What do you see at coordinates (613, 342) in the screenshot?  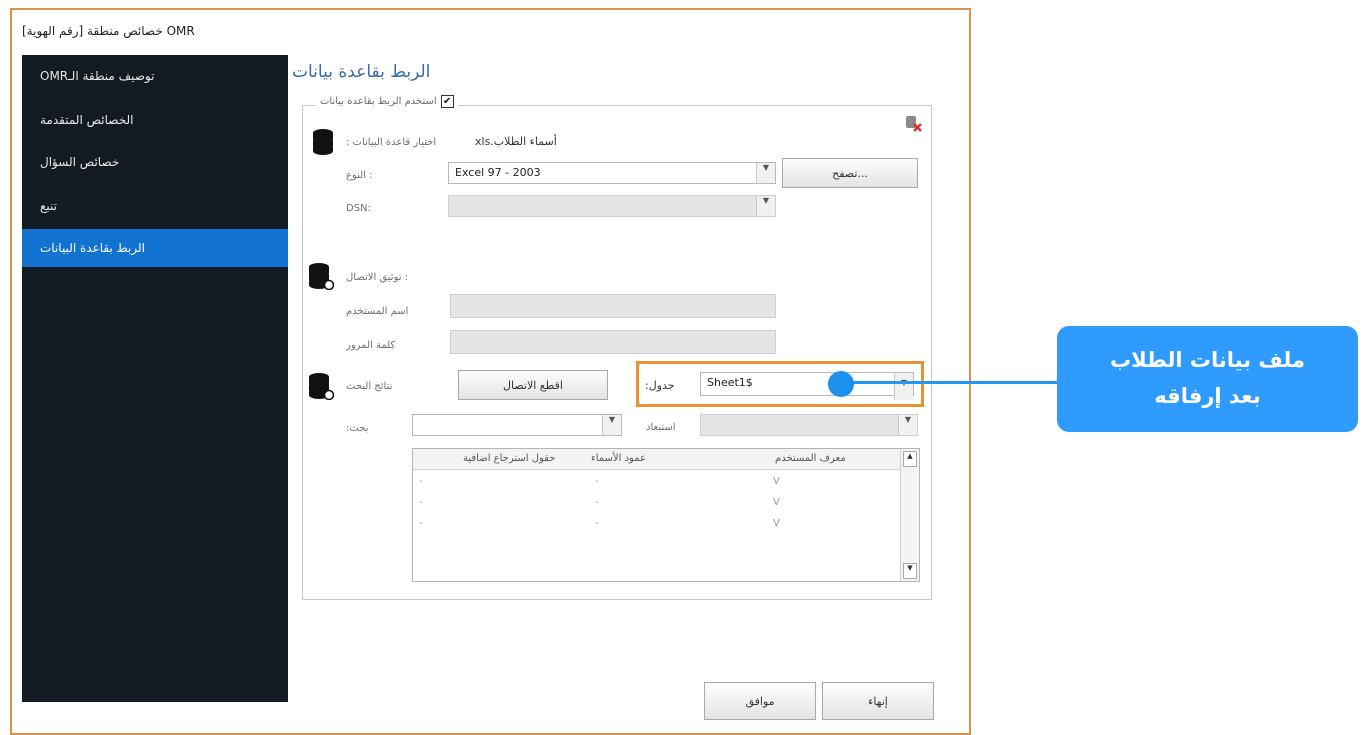 I see `password-input` at bounding box center [613, 342].